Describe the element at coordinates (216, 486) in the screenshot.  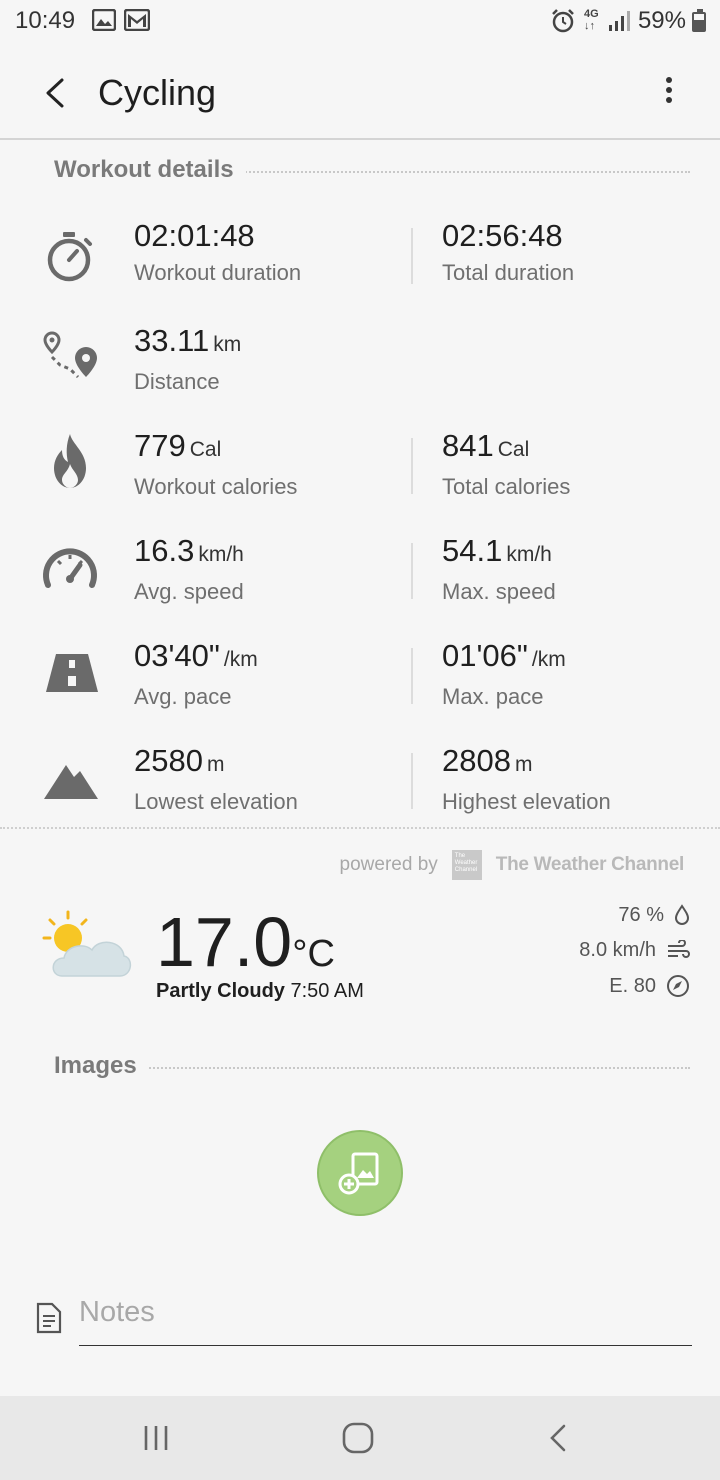
I see `metric-label: Workout calories` at that location.